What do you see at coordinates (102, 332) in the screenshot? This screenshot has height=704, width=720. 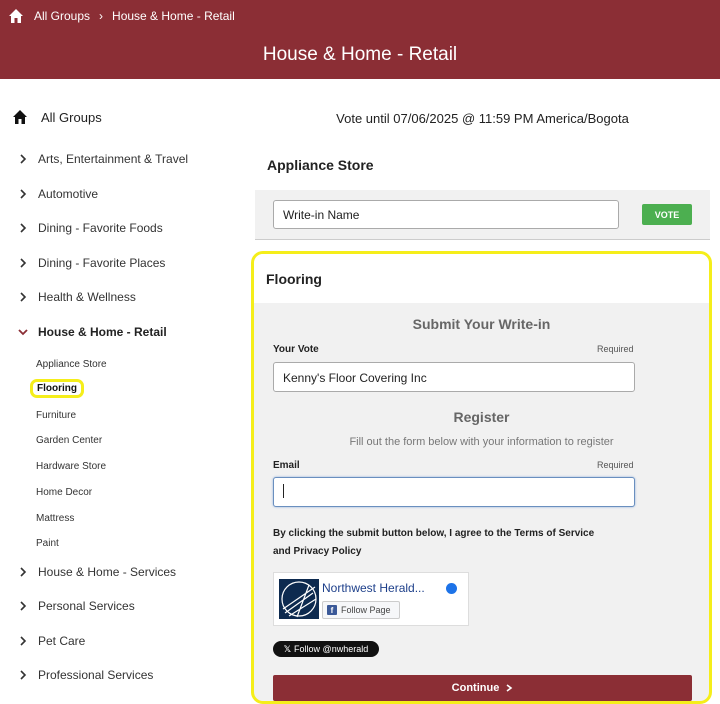 I see `sidebar-group-label: House & Home - Retail` at bounding box center [102, 332].